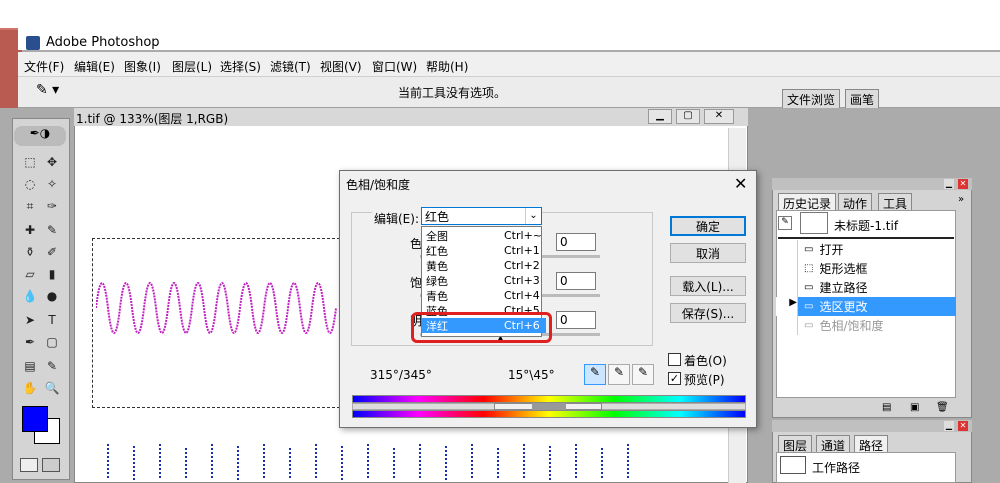 The height and width of the screenshot is (483, 1000). What do you see at coordinates (688, 116) in the screenshot?
I see `maximize-button: ▢` at bounding box center [688, 116].